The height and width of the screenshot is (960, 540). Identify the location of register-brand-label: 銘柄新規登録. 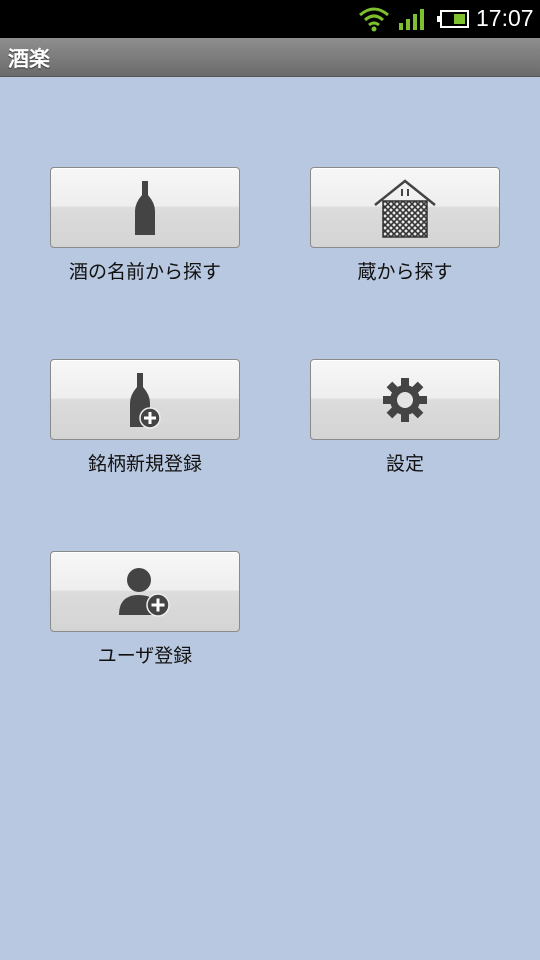
(144, 464).